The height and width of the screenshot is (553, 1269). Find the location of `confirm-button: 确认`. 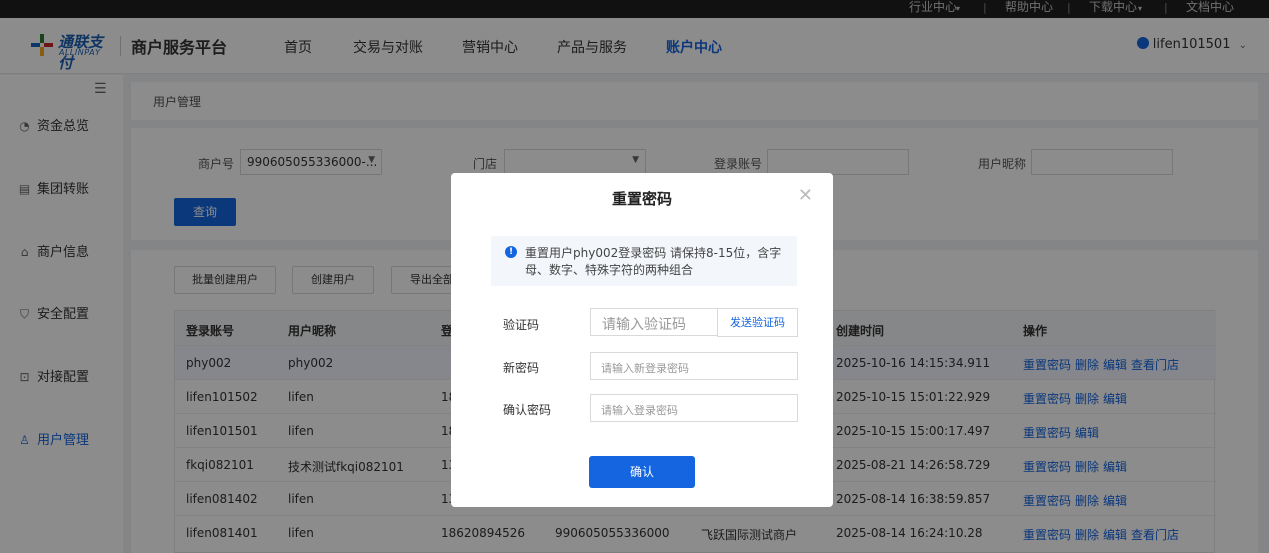

confirm-button: 确认 is located at coordinates (642, 472).